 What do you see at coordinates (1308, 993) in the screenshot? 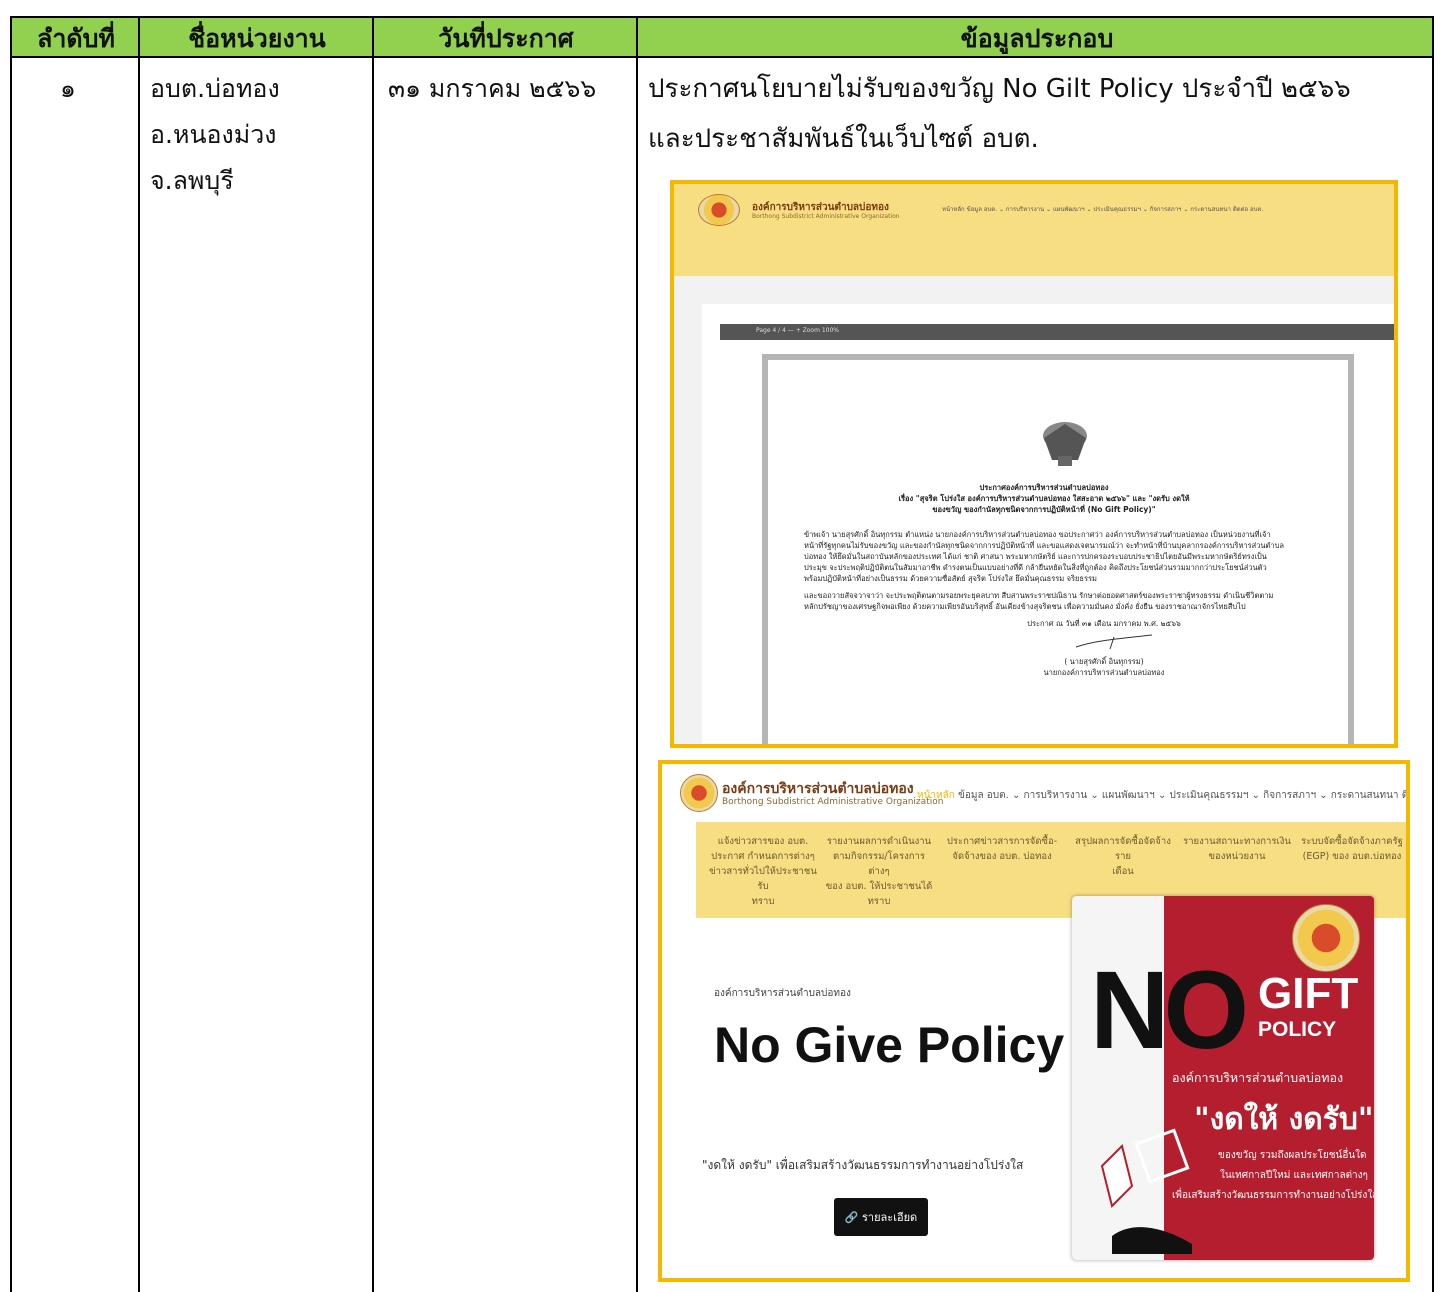
I see `poster-gift: GIFT` at bounding box center [1308, 993].